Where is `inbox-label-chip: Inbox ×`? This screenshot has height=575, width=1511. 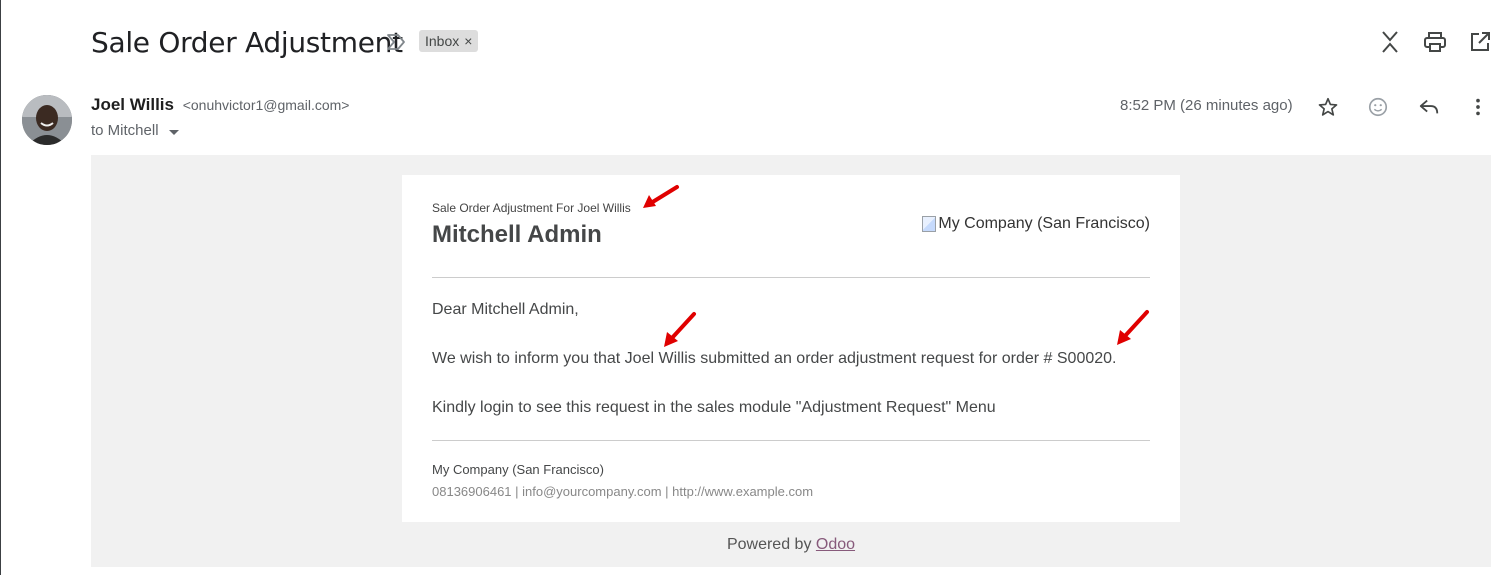
inbox-label-chip: Inbox × is located at coordinates (449, 41).